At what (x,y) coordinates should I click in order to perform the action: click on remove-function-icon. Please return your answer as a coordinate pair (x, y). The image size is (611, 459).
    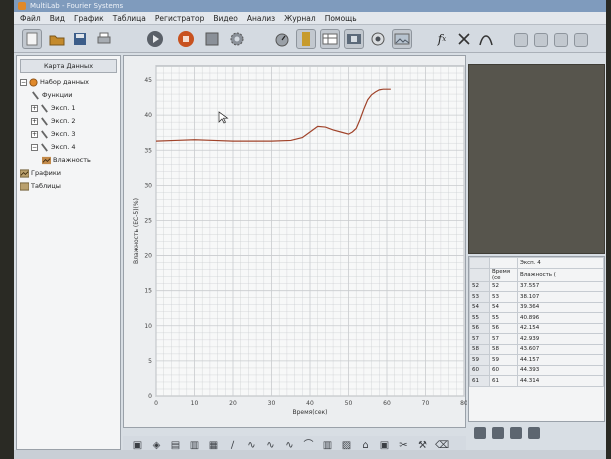
    Looking at the image, I should click on (464, 39).